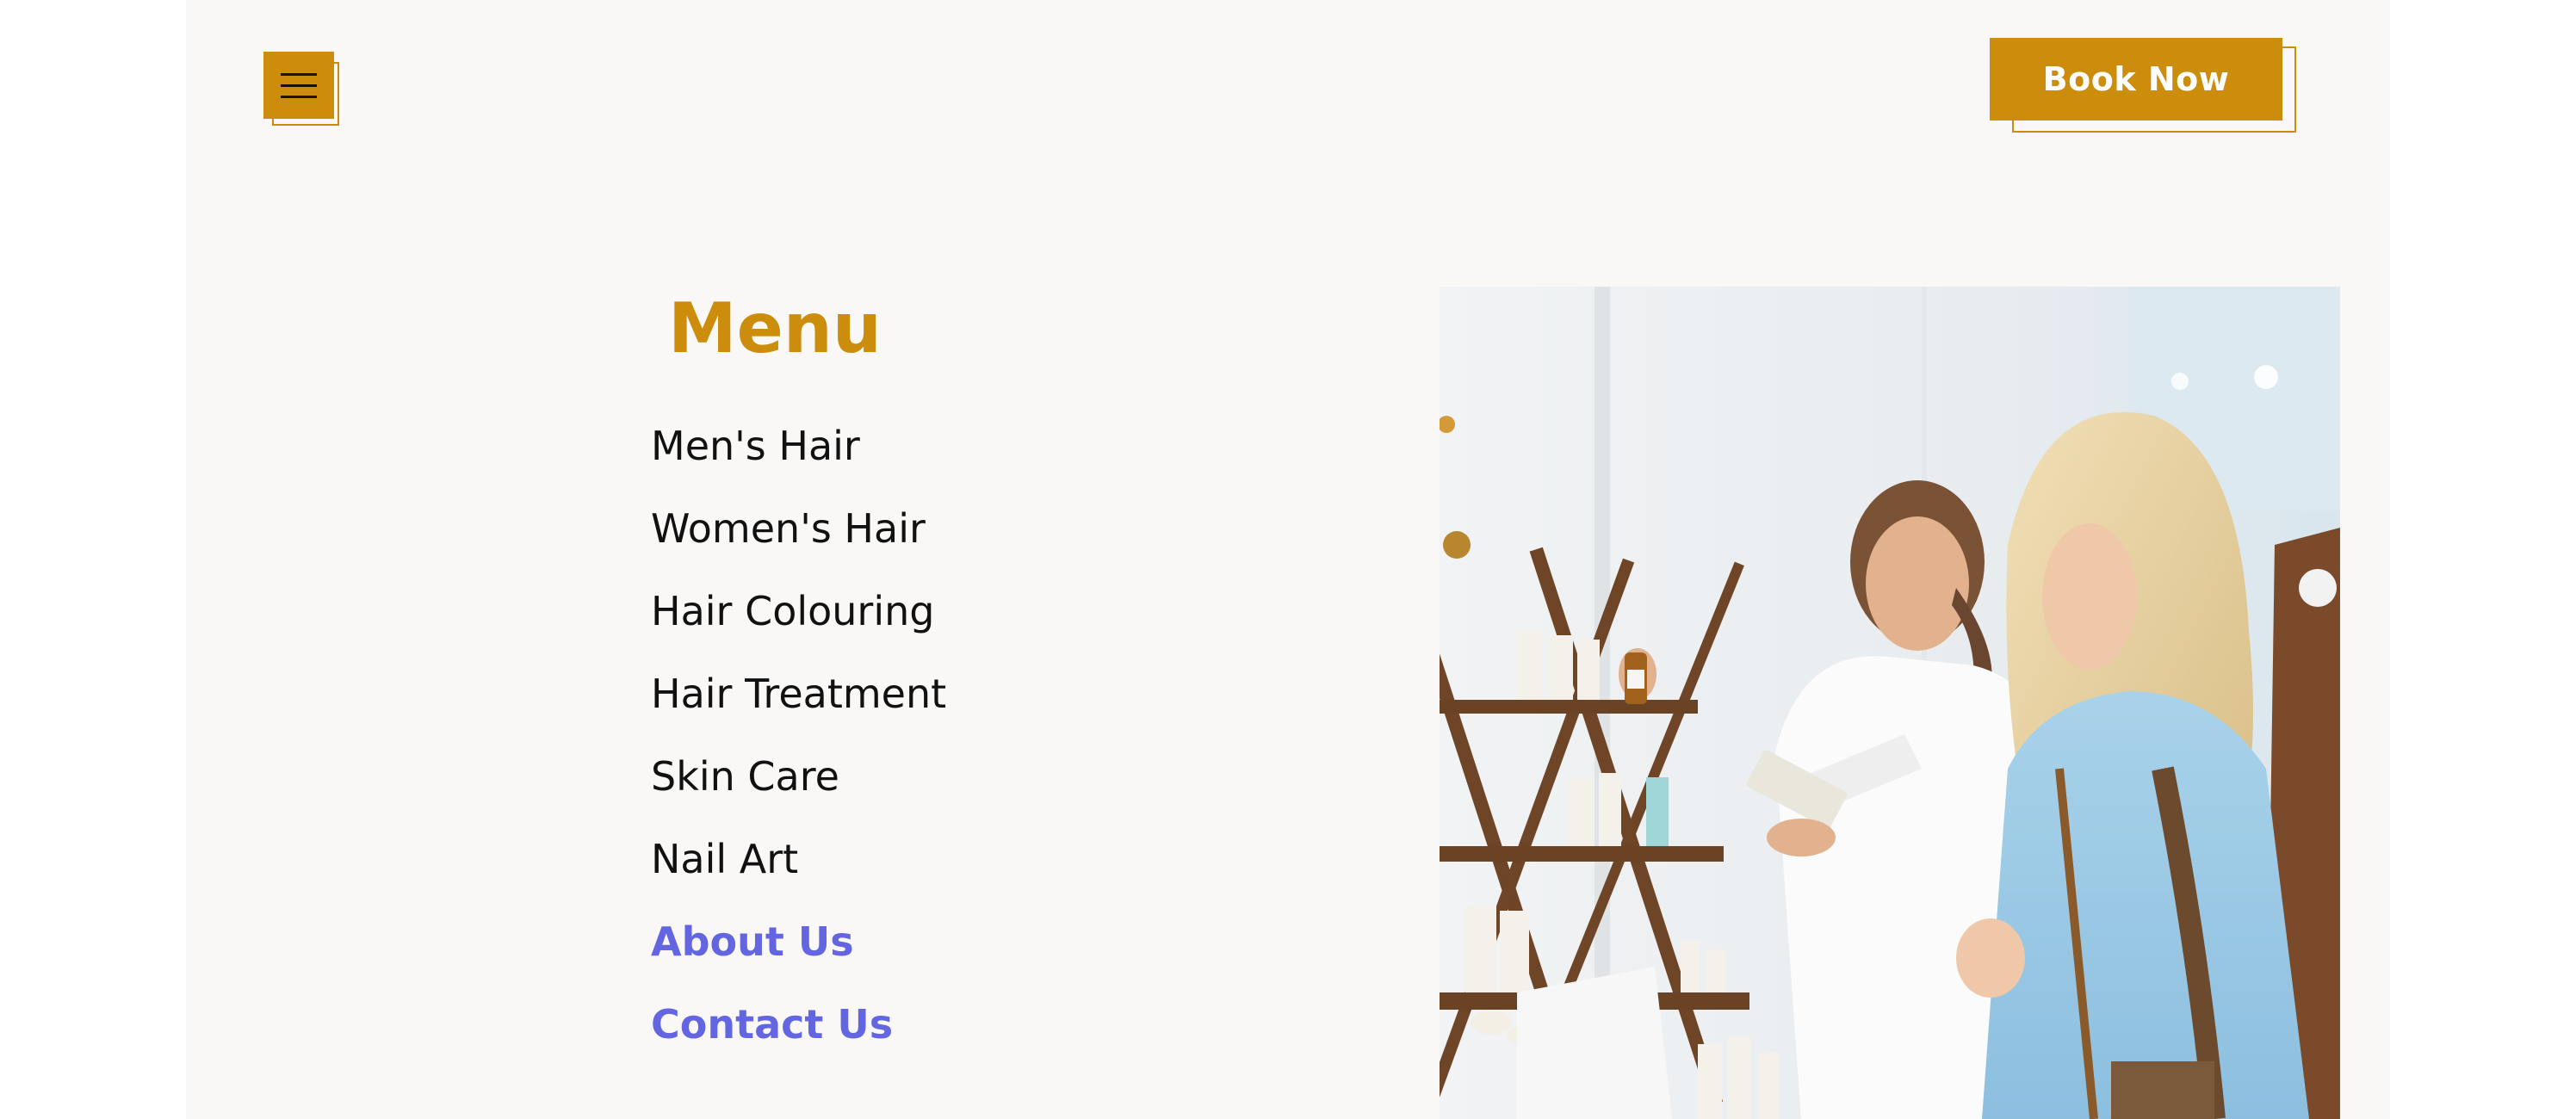 The width and height of the screenshot is (2576, 1119). I want to click on menu-title: Menu, so click(775, 328).